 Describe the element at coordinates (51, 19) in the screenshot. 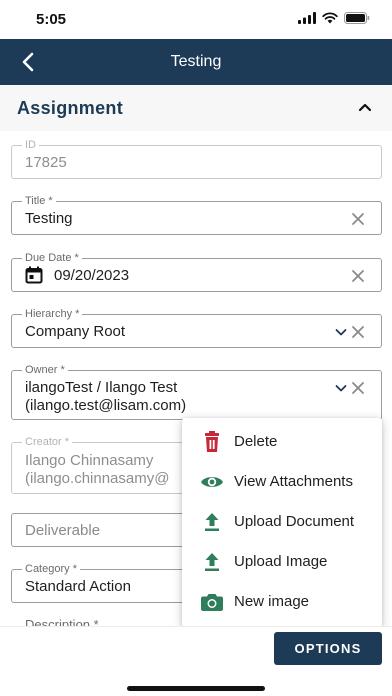

I see `status-time: 5:05` at that location.